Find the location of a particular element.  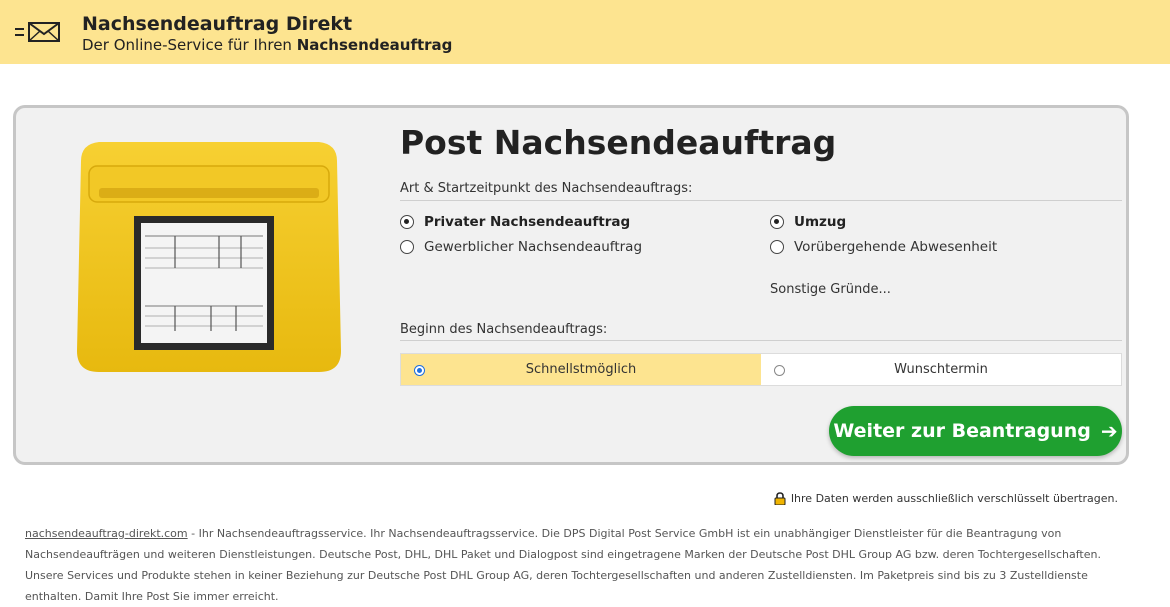

start-option-asap: Schnellstmöglich is located at coordinates (581, 369).